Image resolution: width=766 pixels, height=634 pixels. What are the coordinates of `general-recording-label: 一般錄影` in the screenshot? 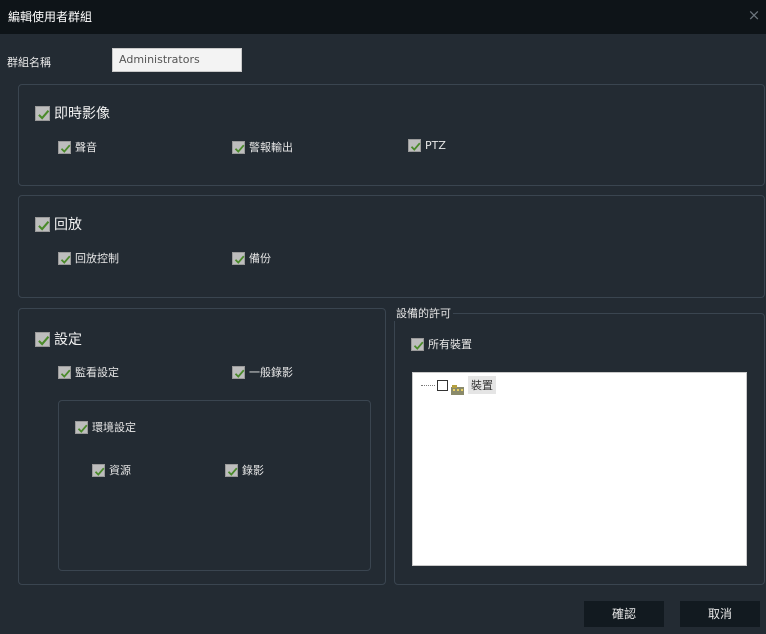 It's located at (271, 372).